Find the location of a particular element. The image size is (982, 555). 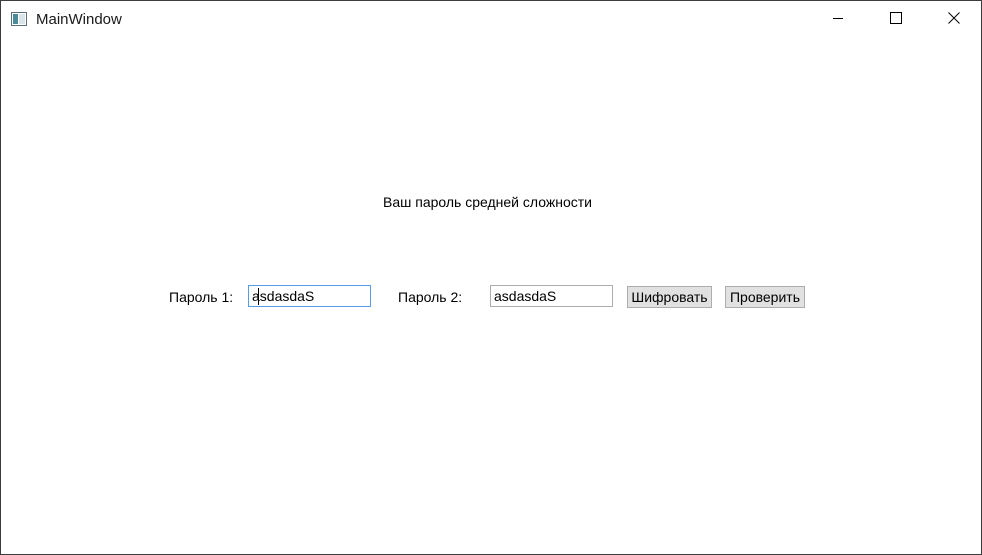

close-icon is located at coordinates (954, 20).